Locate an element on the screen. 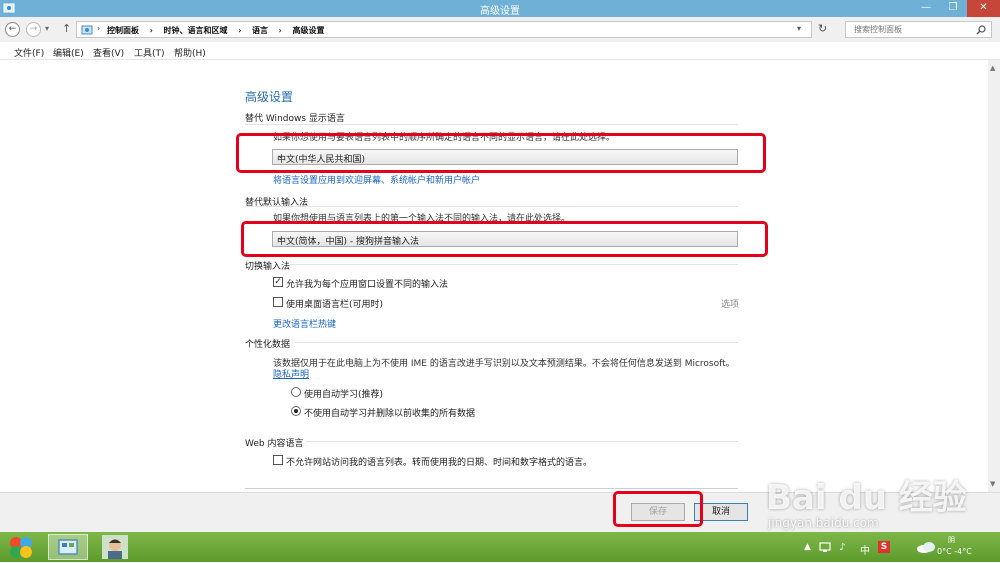 Image resolution: width=1000 pixels, height=563 pixels. back-button: ← is located at coordinates (12, 29).